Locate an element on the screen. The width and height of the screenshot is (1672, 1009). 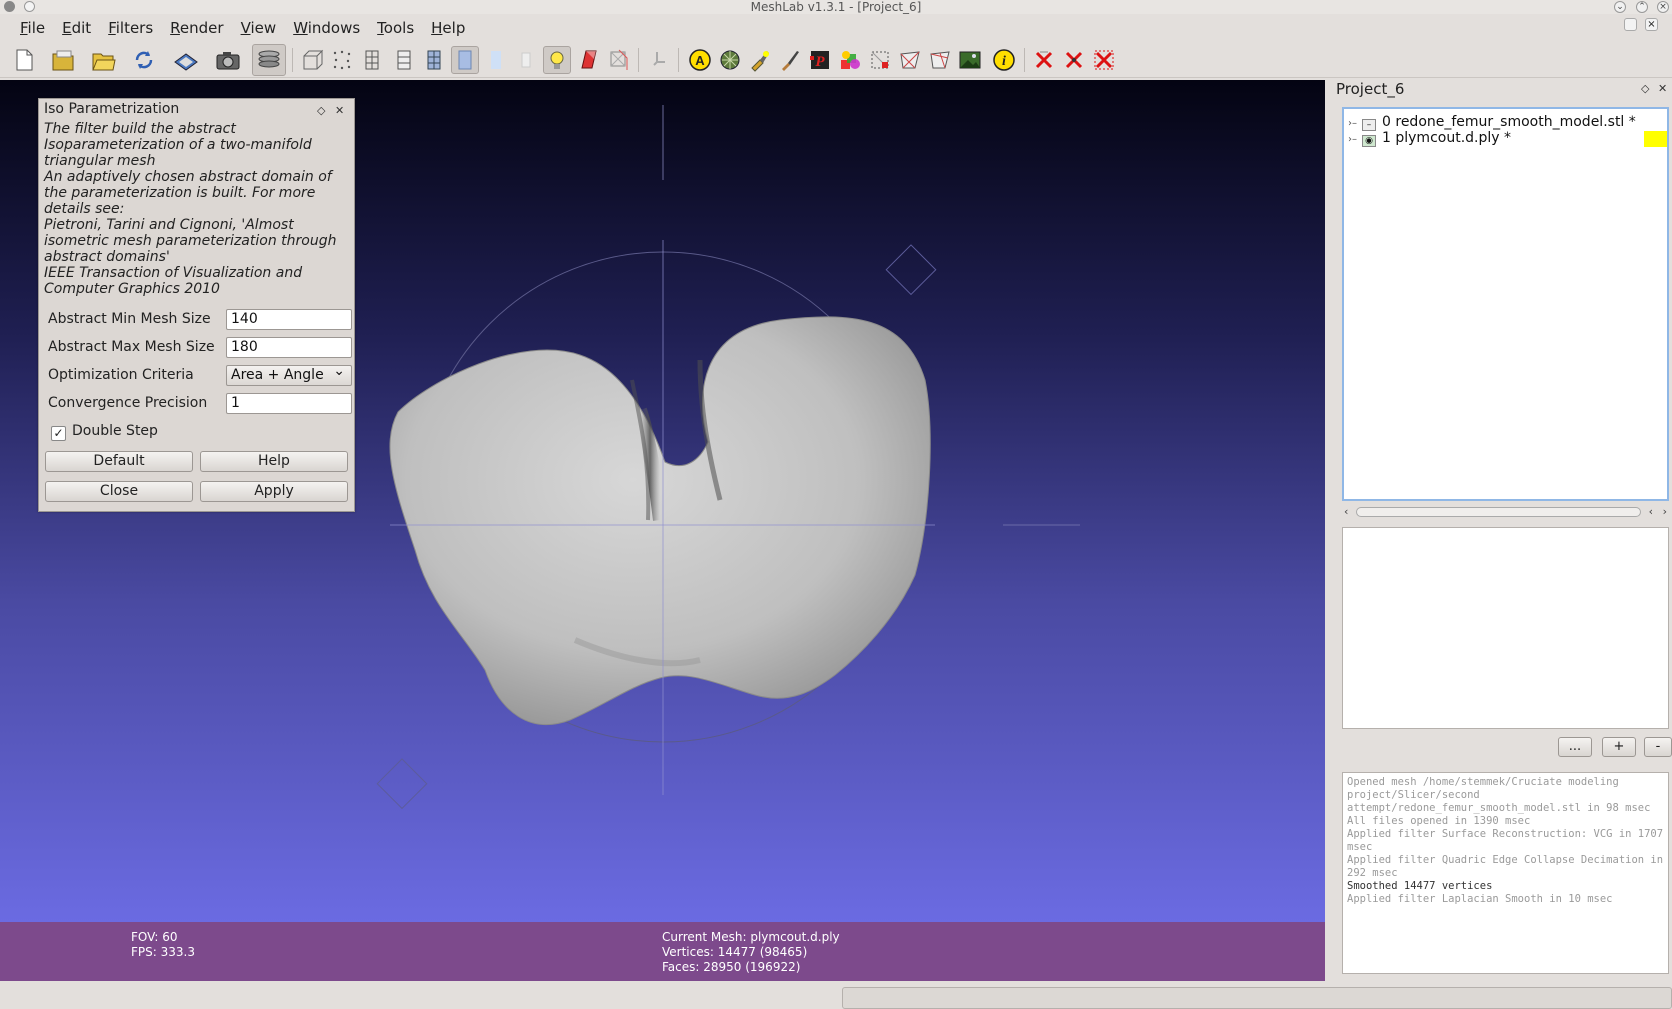
manipulator-icon is located at coordinates (660, 60).